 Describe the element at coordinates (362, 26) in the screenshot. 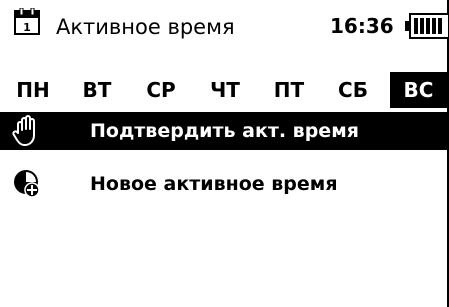

I see `clock-time: 16:36` at that location.